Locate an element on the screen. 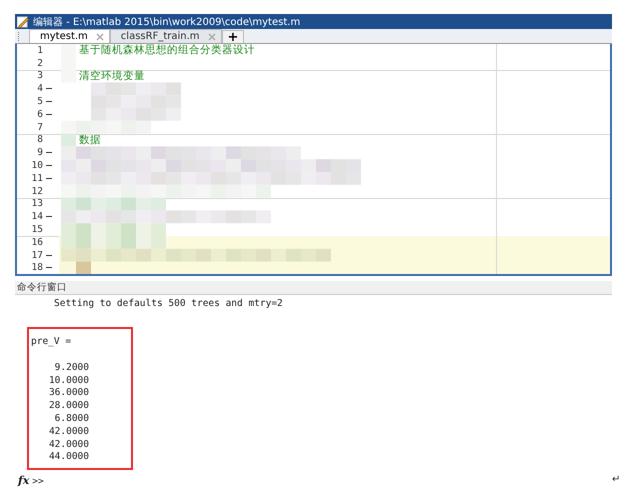 Image resolution: width=626 pixels, height=497 pixels. code-comment: 基于随机森林思想的组合分类器设计 is located at coordinates (167, 50).